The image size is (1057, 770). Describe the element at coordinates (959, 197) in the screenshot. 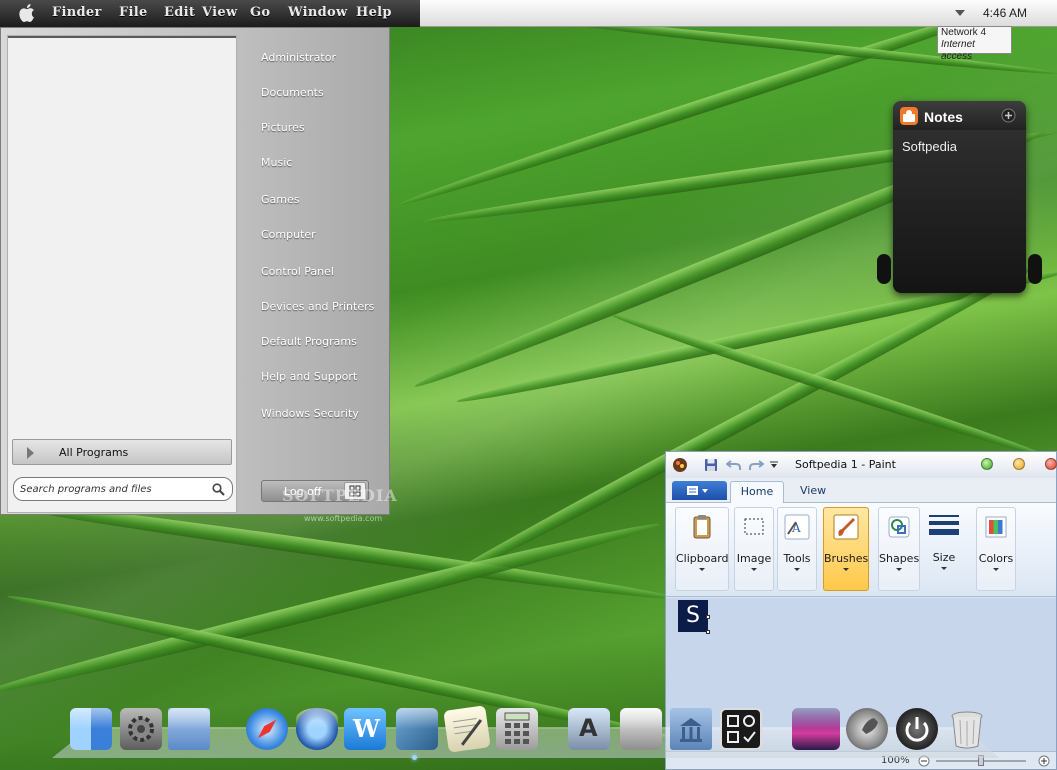

I see `notes-widget: Notes Softpedia` at that location.